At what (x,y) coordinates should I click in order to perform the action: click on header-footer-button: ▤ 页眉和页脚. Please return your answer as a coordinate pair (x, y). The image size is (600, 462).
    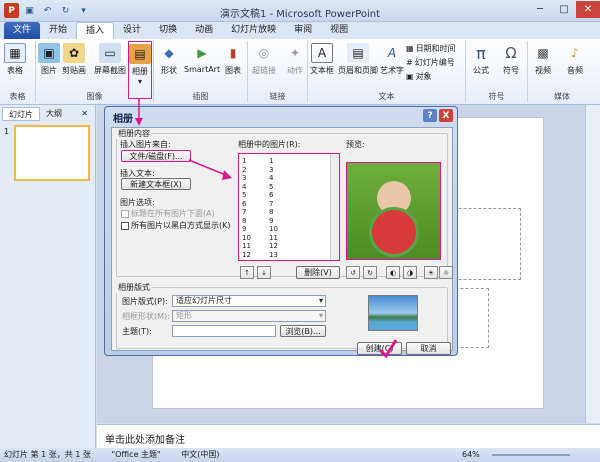
    Looking at the image, I should click on (358, 59).